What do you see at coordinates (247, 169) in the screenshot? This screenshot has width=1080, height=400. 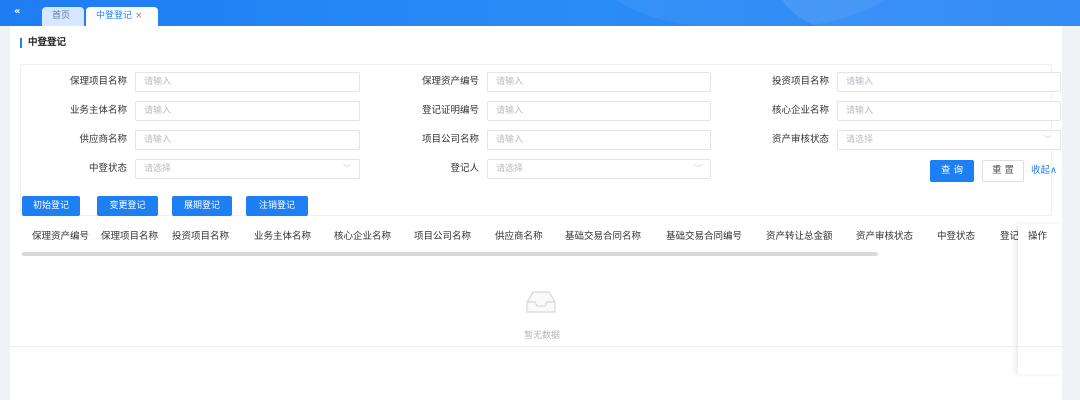 I see `zhongdeng-status-select: 请选择 ﹀` at bounding box center [247, 169].